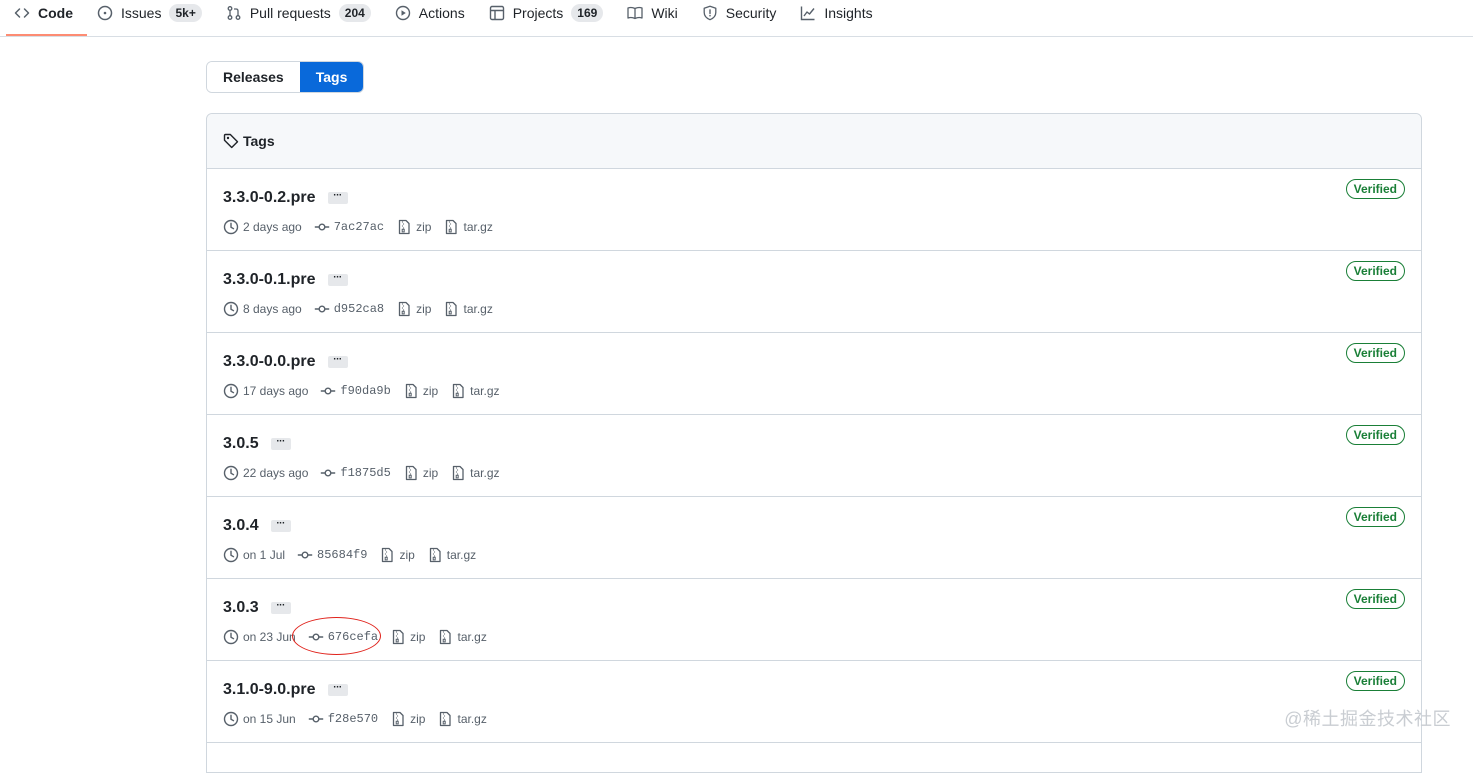 Image resolution: width=1473 pixels, height=773 pixels. I want to click on tag-date: 17 days ago, so click(265, 391).